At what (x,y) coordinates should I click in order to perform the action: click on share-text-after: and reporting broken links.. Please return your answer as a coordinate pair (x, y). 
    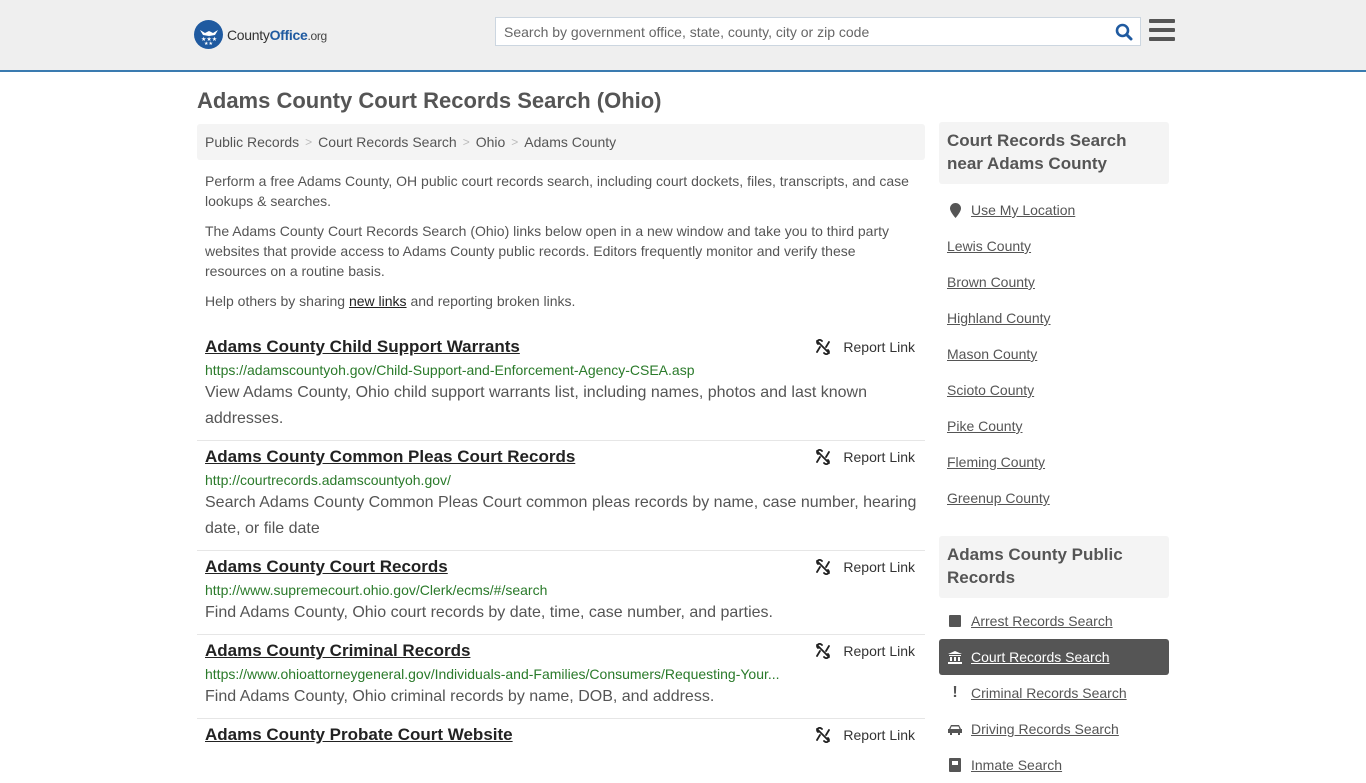
    Looking at the image, I should click on (491, 301).